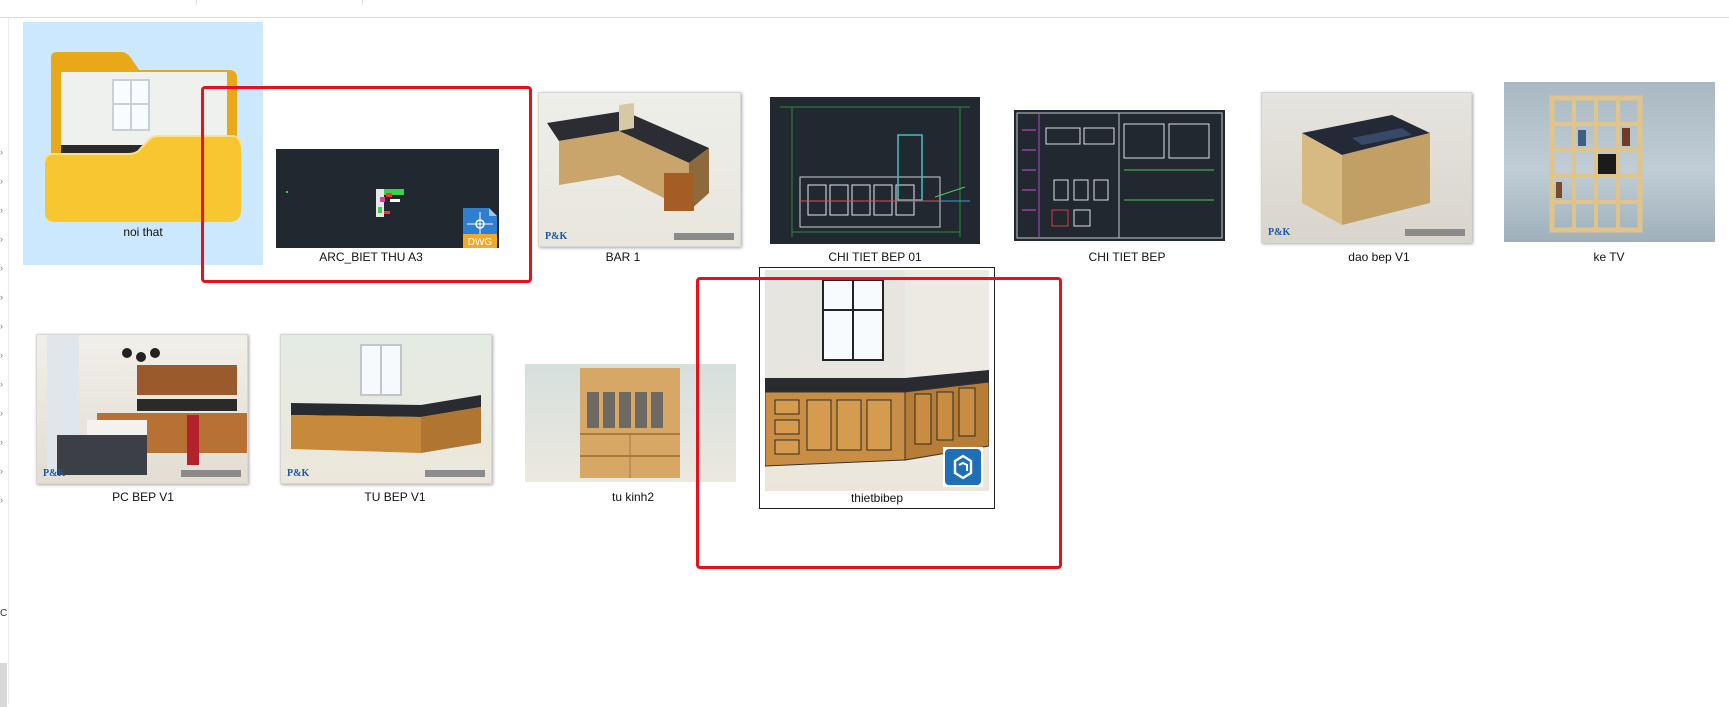 This screenshot has height=707, width=1729. I want to click on tv-shelf-render, so click(1596, 164).